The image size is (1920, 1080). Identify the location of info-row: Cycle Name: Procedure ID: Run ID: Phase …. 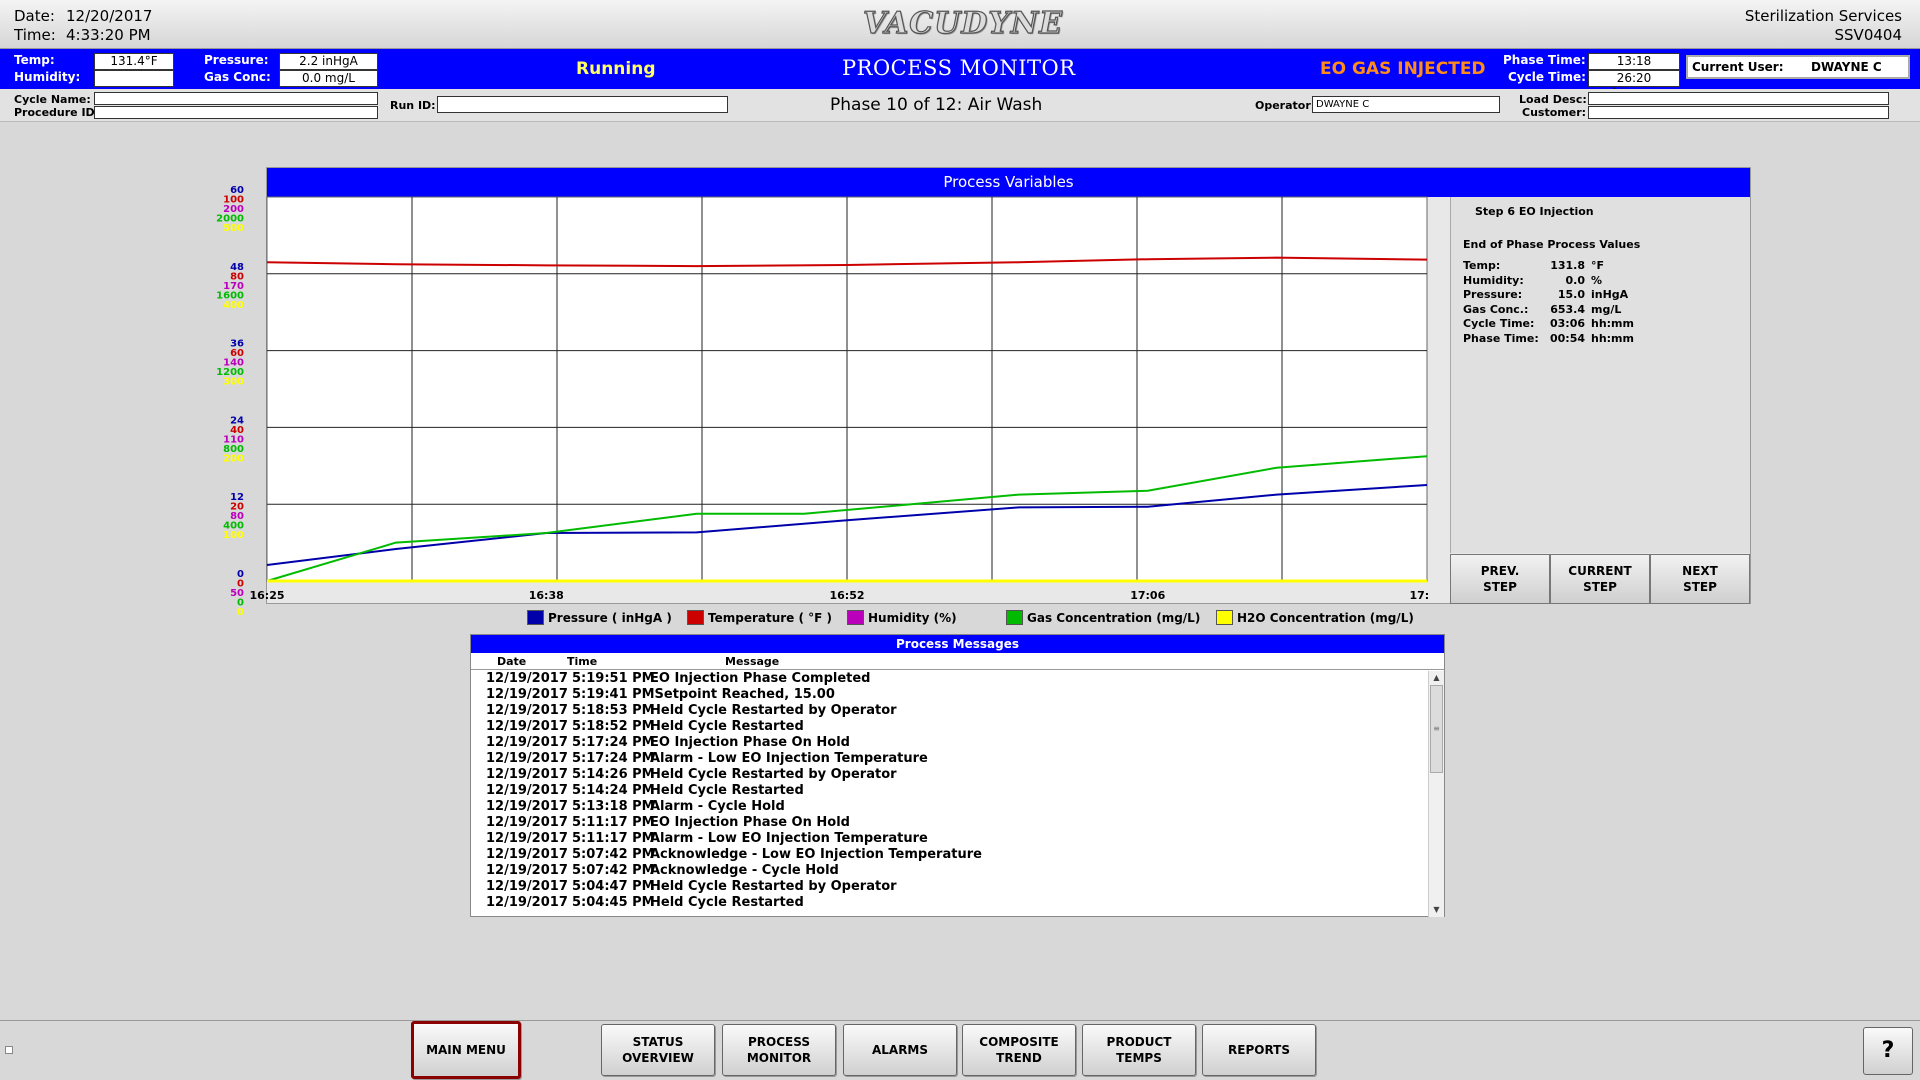
(960, 105).